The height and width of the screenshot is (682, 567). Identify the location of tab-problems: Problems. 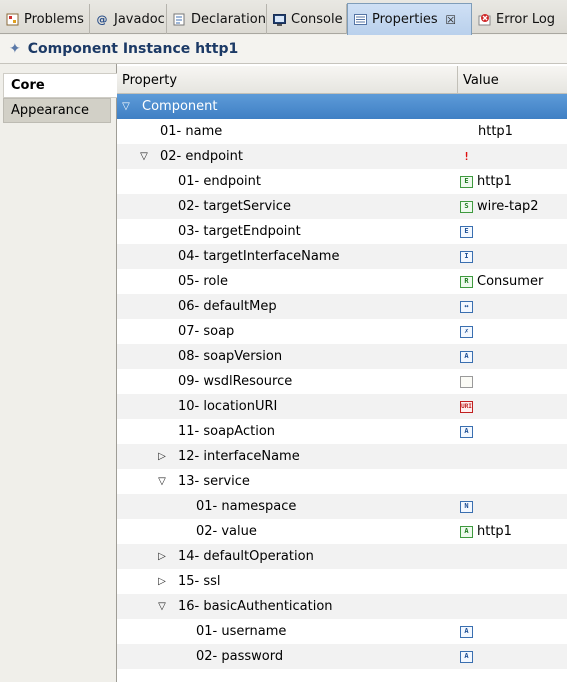
(45, 19).